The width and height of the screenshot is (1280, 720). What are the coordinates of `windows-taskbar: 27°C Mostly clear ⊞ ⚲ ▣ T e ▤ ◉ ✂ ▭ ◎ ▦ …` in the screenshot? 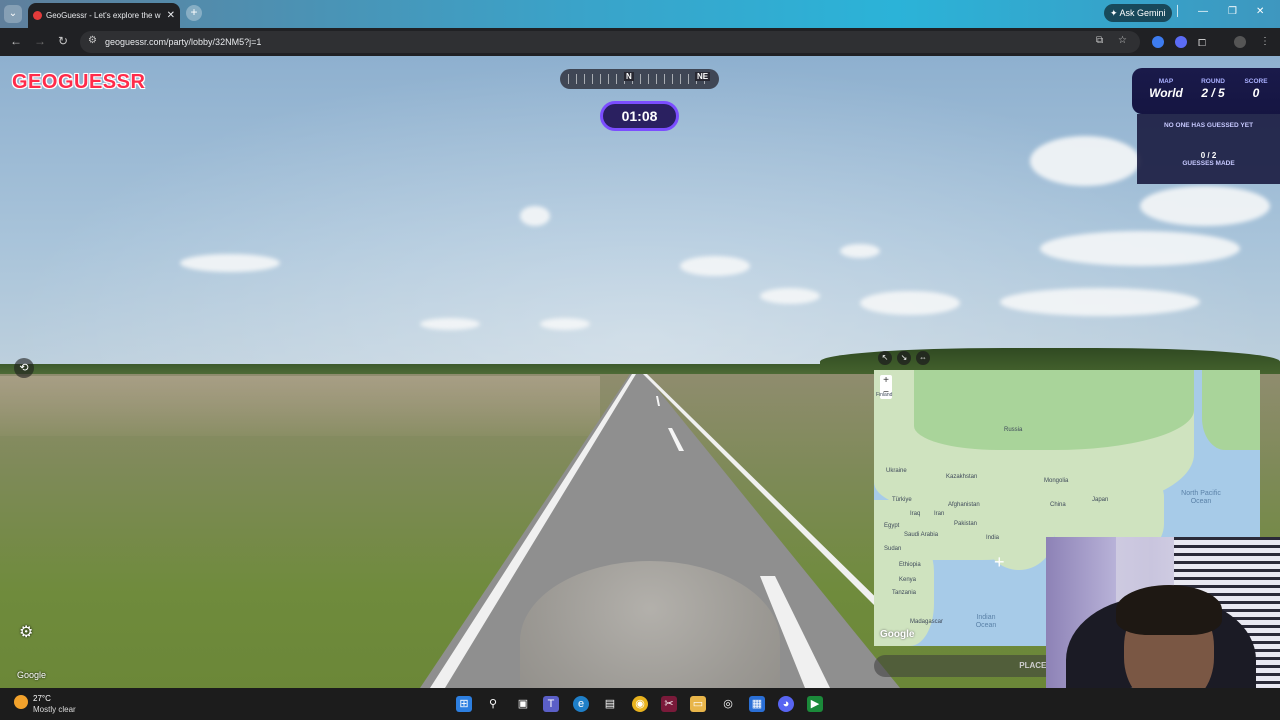 It's located at (640, 704).